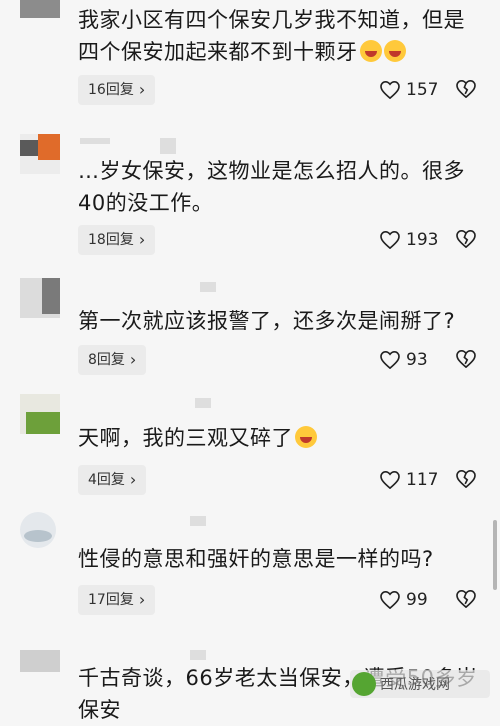 The height and width of the screenshot is (726, 500). What do you see at coordinates (404, 360) in the screenshot?
I see `like-button: 93` at bounding box center [404, 360].